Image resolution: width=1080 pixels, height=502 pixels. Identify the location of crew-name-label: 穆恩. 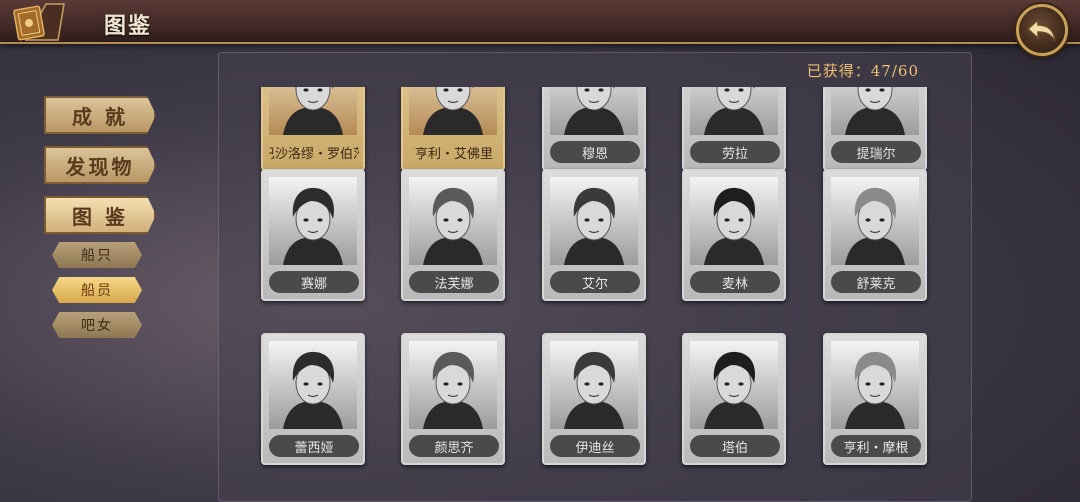
(595, 152).